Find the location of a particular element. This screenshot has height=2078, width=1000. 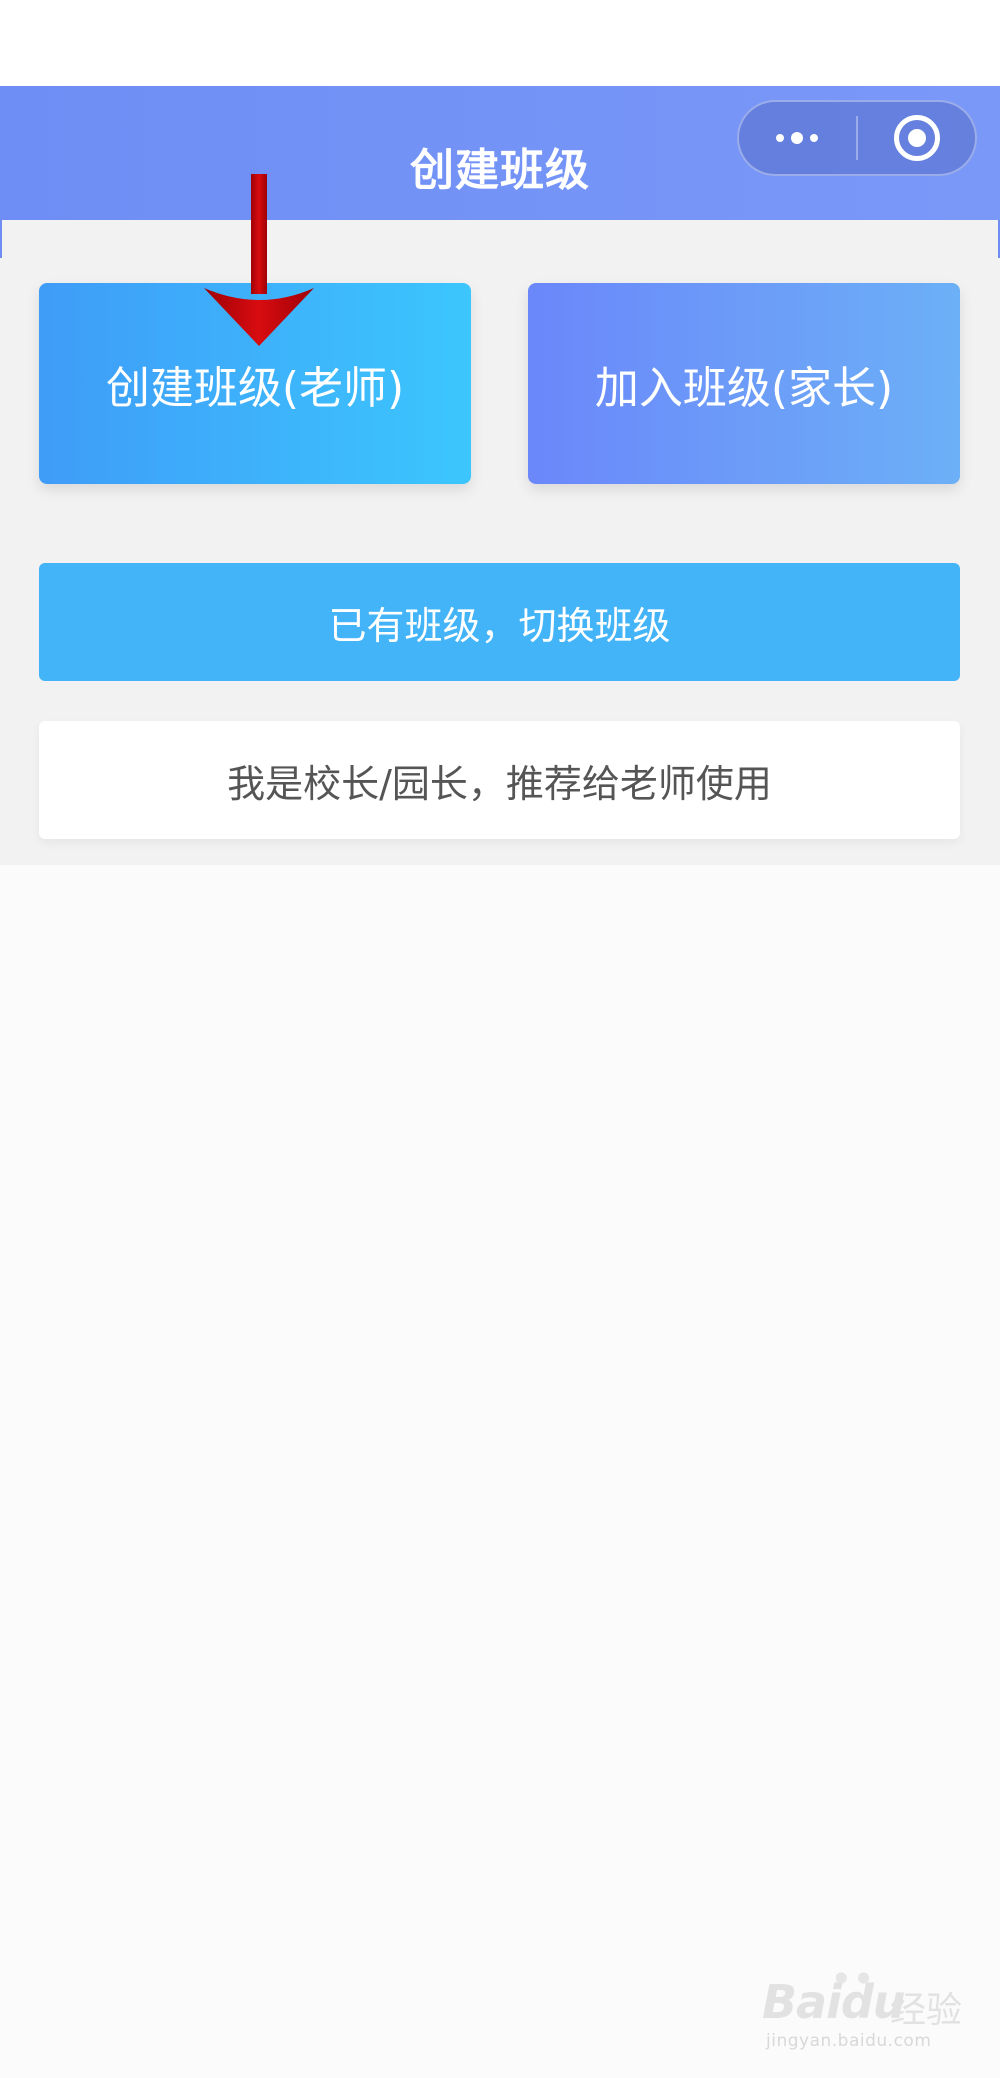

close-target-icon-core is located at coordinates (917, 138).